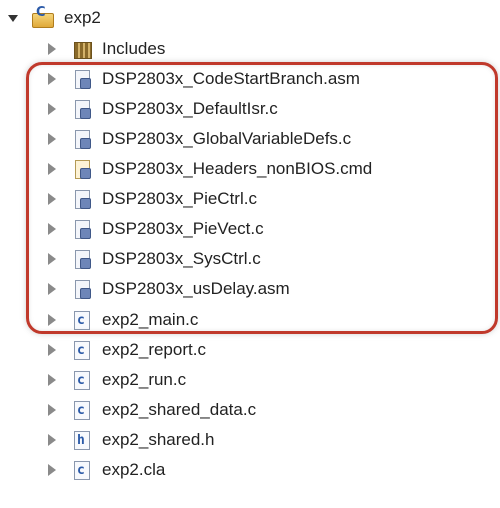  I want to click on tree-node-file: c exp2.cla, so click(250, 470).